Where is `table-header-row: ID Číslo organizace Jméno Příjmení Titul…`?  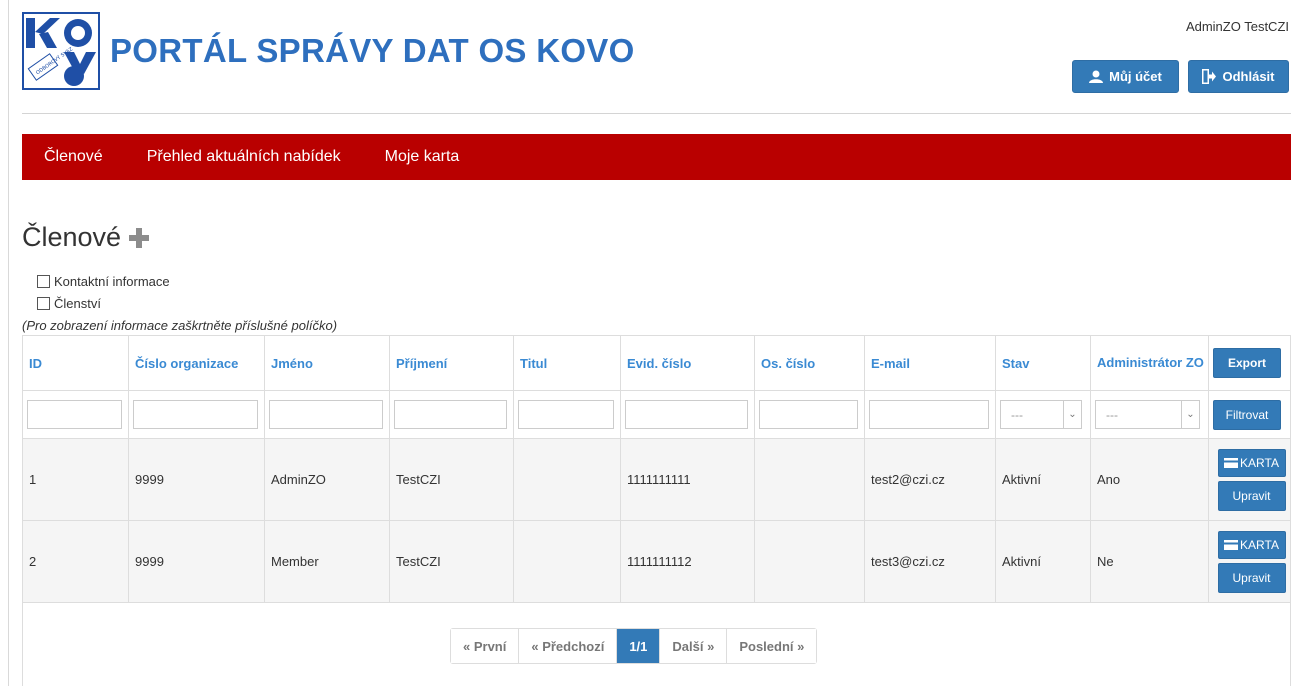
table-header-row: ID Číslo organizace Jméno Příjmení Titul… is located at coordinates (656, 363).